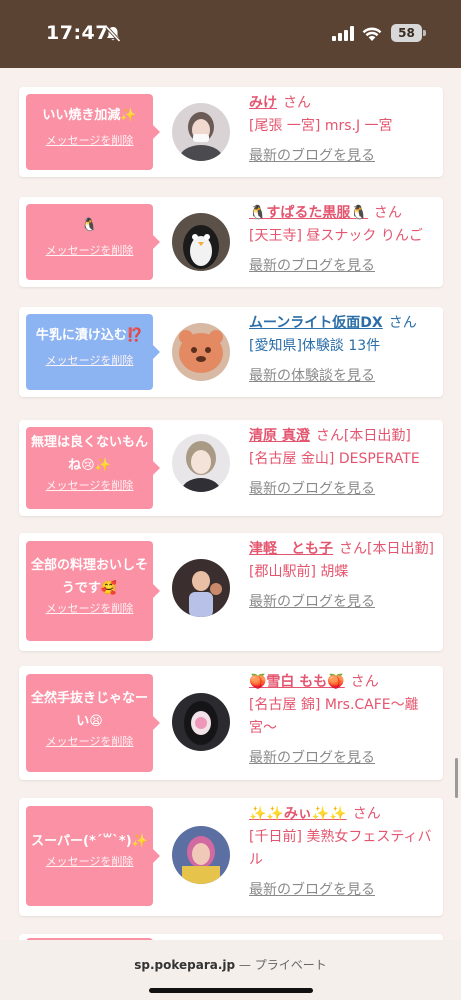  What do you see at coordinates (93, 242) in the screenshot?
I see `message-bubble: 🐧 メッセージを削除` at bounding box center [93, 242].